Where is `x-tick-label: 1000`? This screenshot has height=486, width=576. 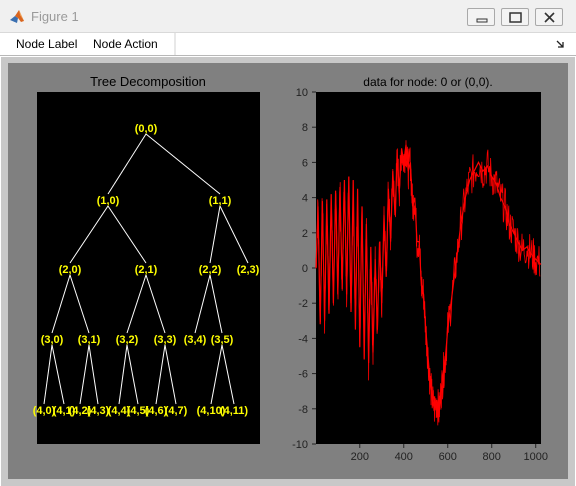 x-tick-label: 1000 is located at coordinates (535, 457).